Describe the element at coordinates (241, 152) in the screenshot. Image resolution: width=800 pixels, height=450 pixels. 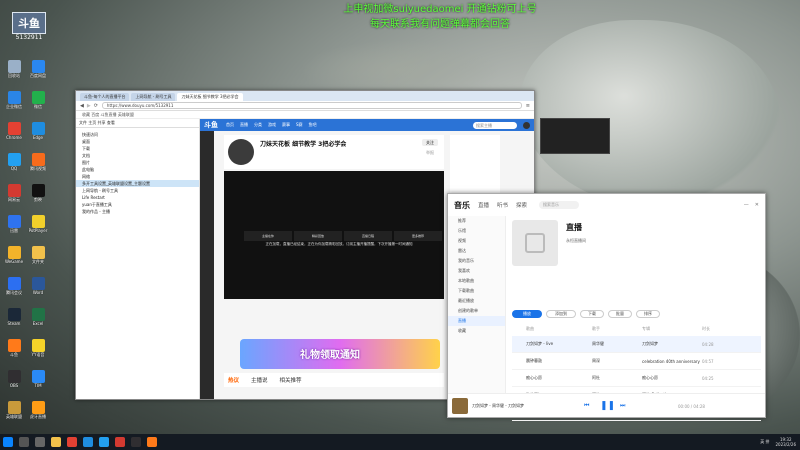
I see `streamer-avatar` at that location.